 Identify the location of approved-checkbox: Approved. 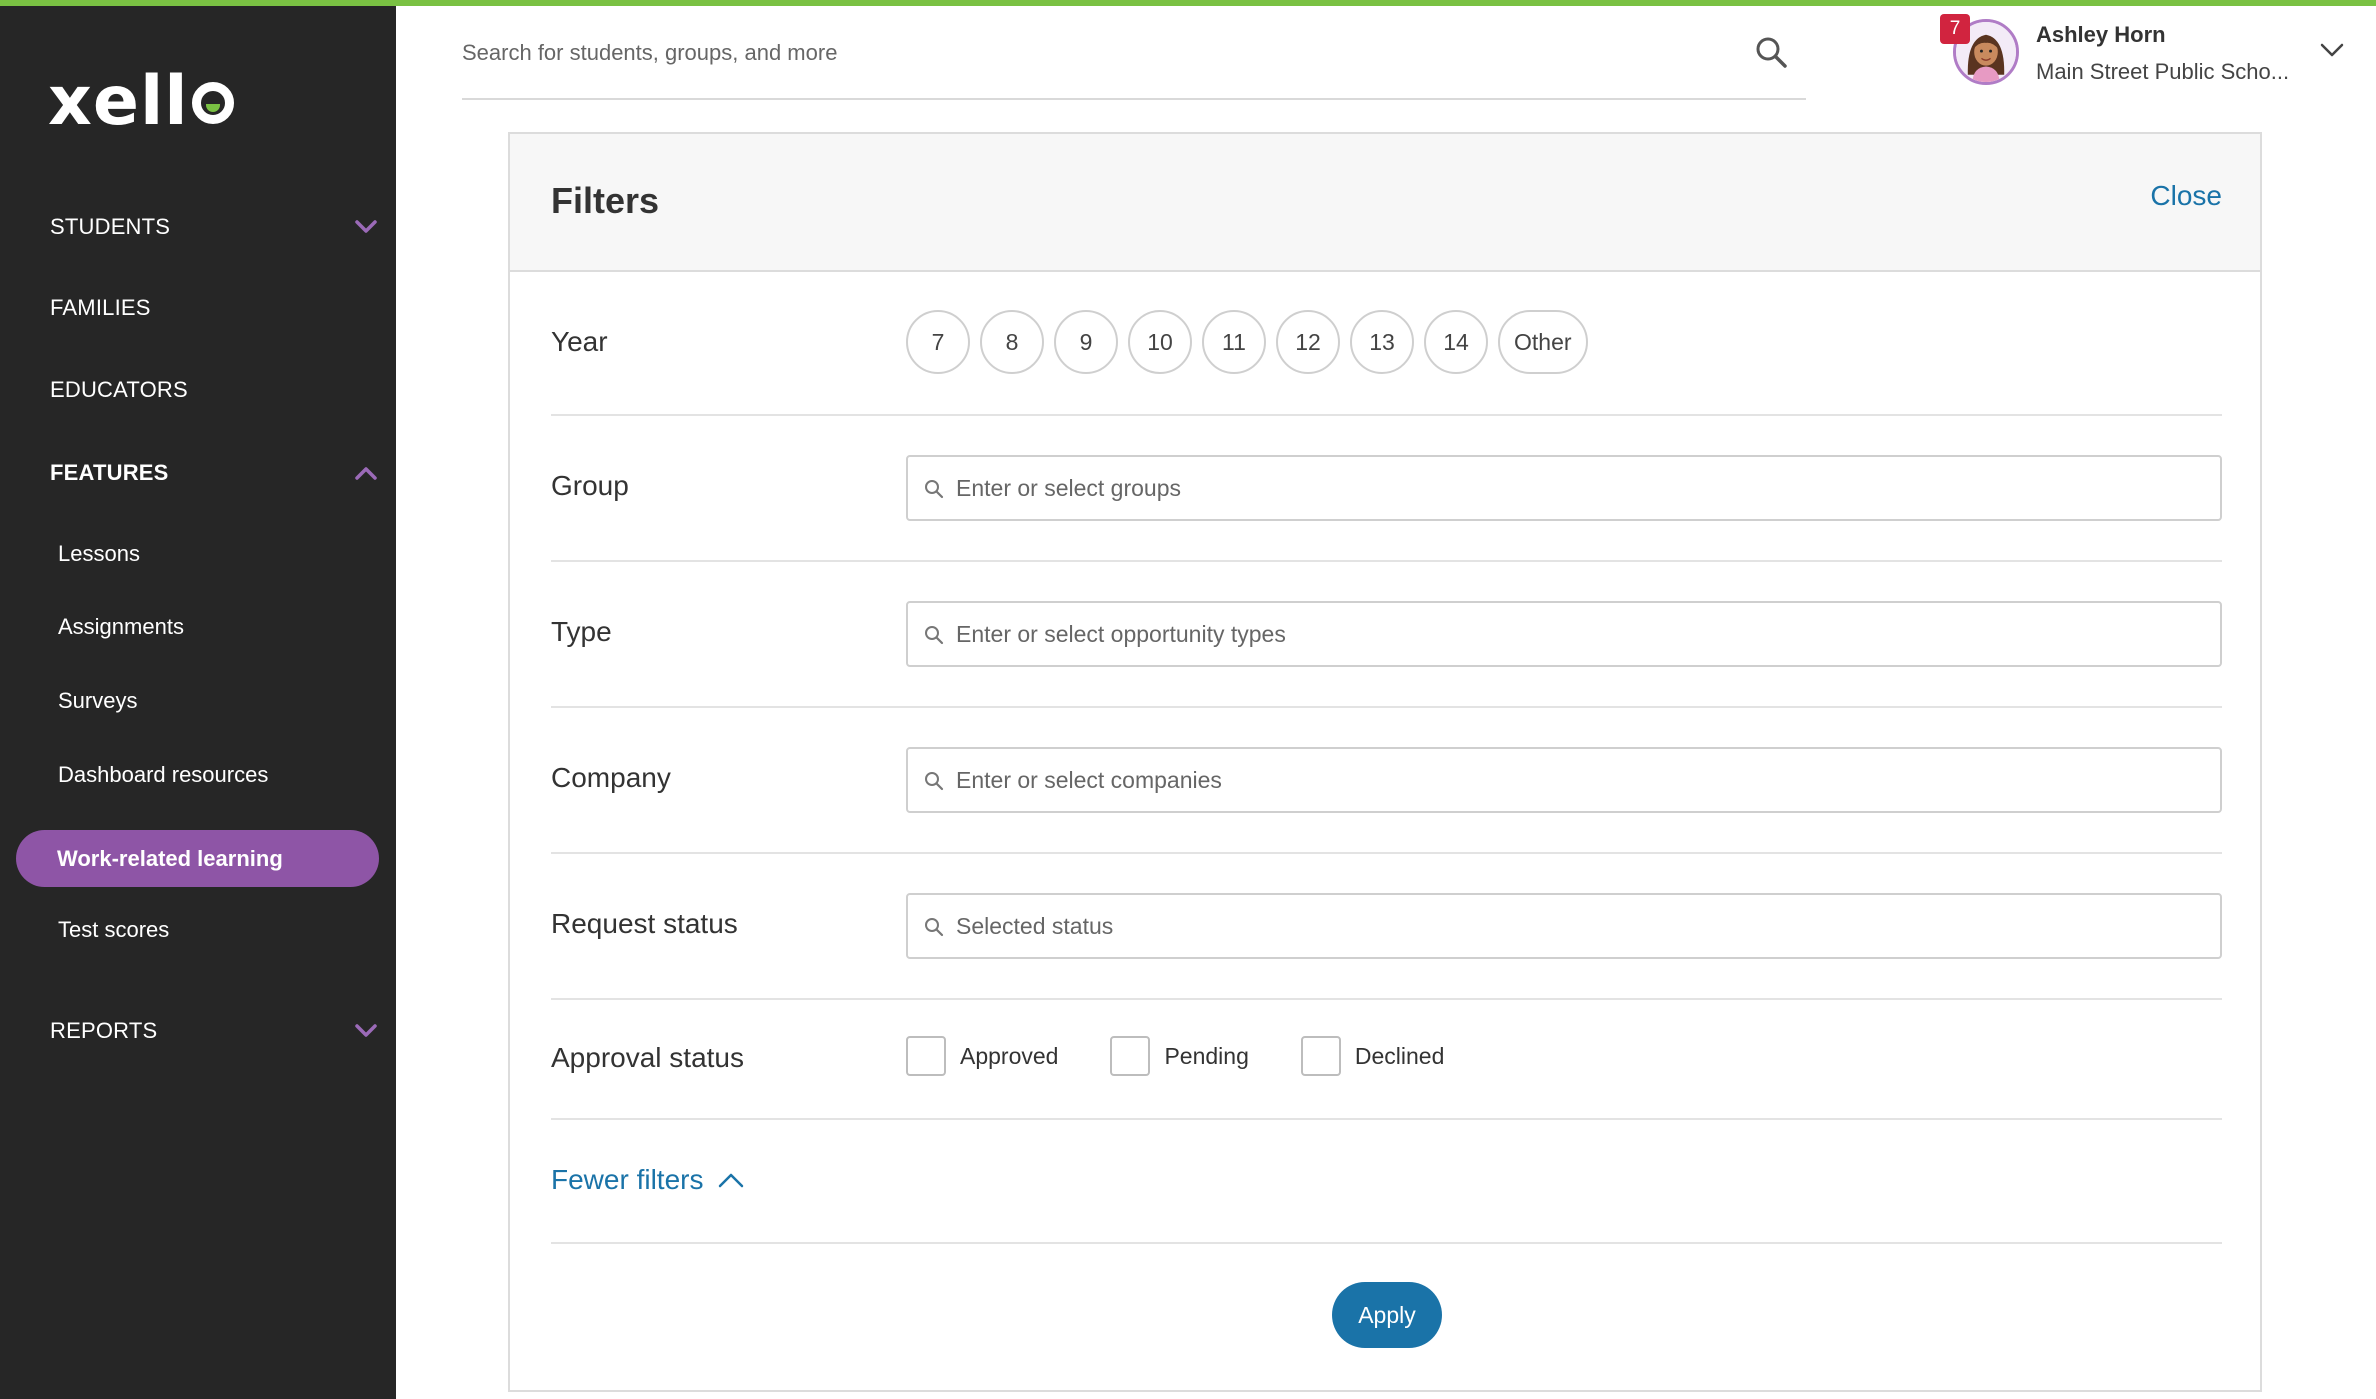
(982, 1056).